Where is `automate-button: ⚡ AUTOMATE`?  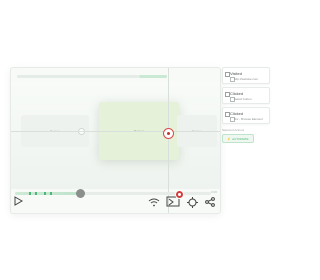
automate-button: ⚡ AUTOMATE is located at coordinates (238, 138).